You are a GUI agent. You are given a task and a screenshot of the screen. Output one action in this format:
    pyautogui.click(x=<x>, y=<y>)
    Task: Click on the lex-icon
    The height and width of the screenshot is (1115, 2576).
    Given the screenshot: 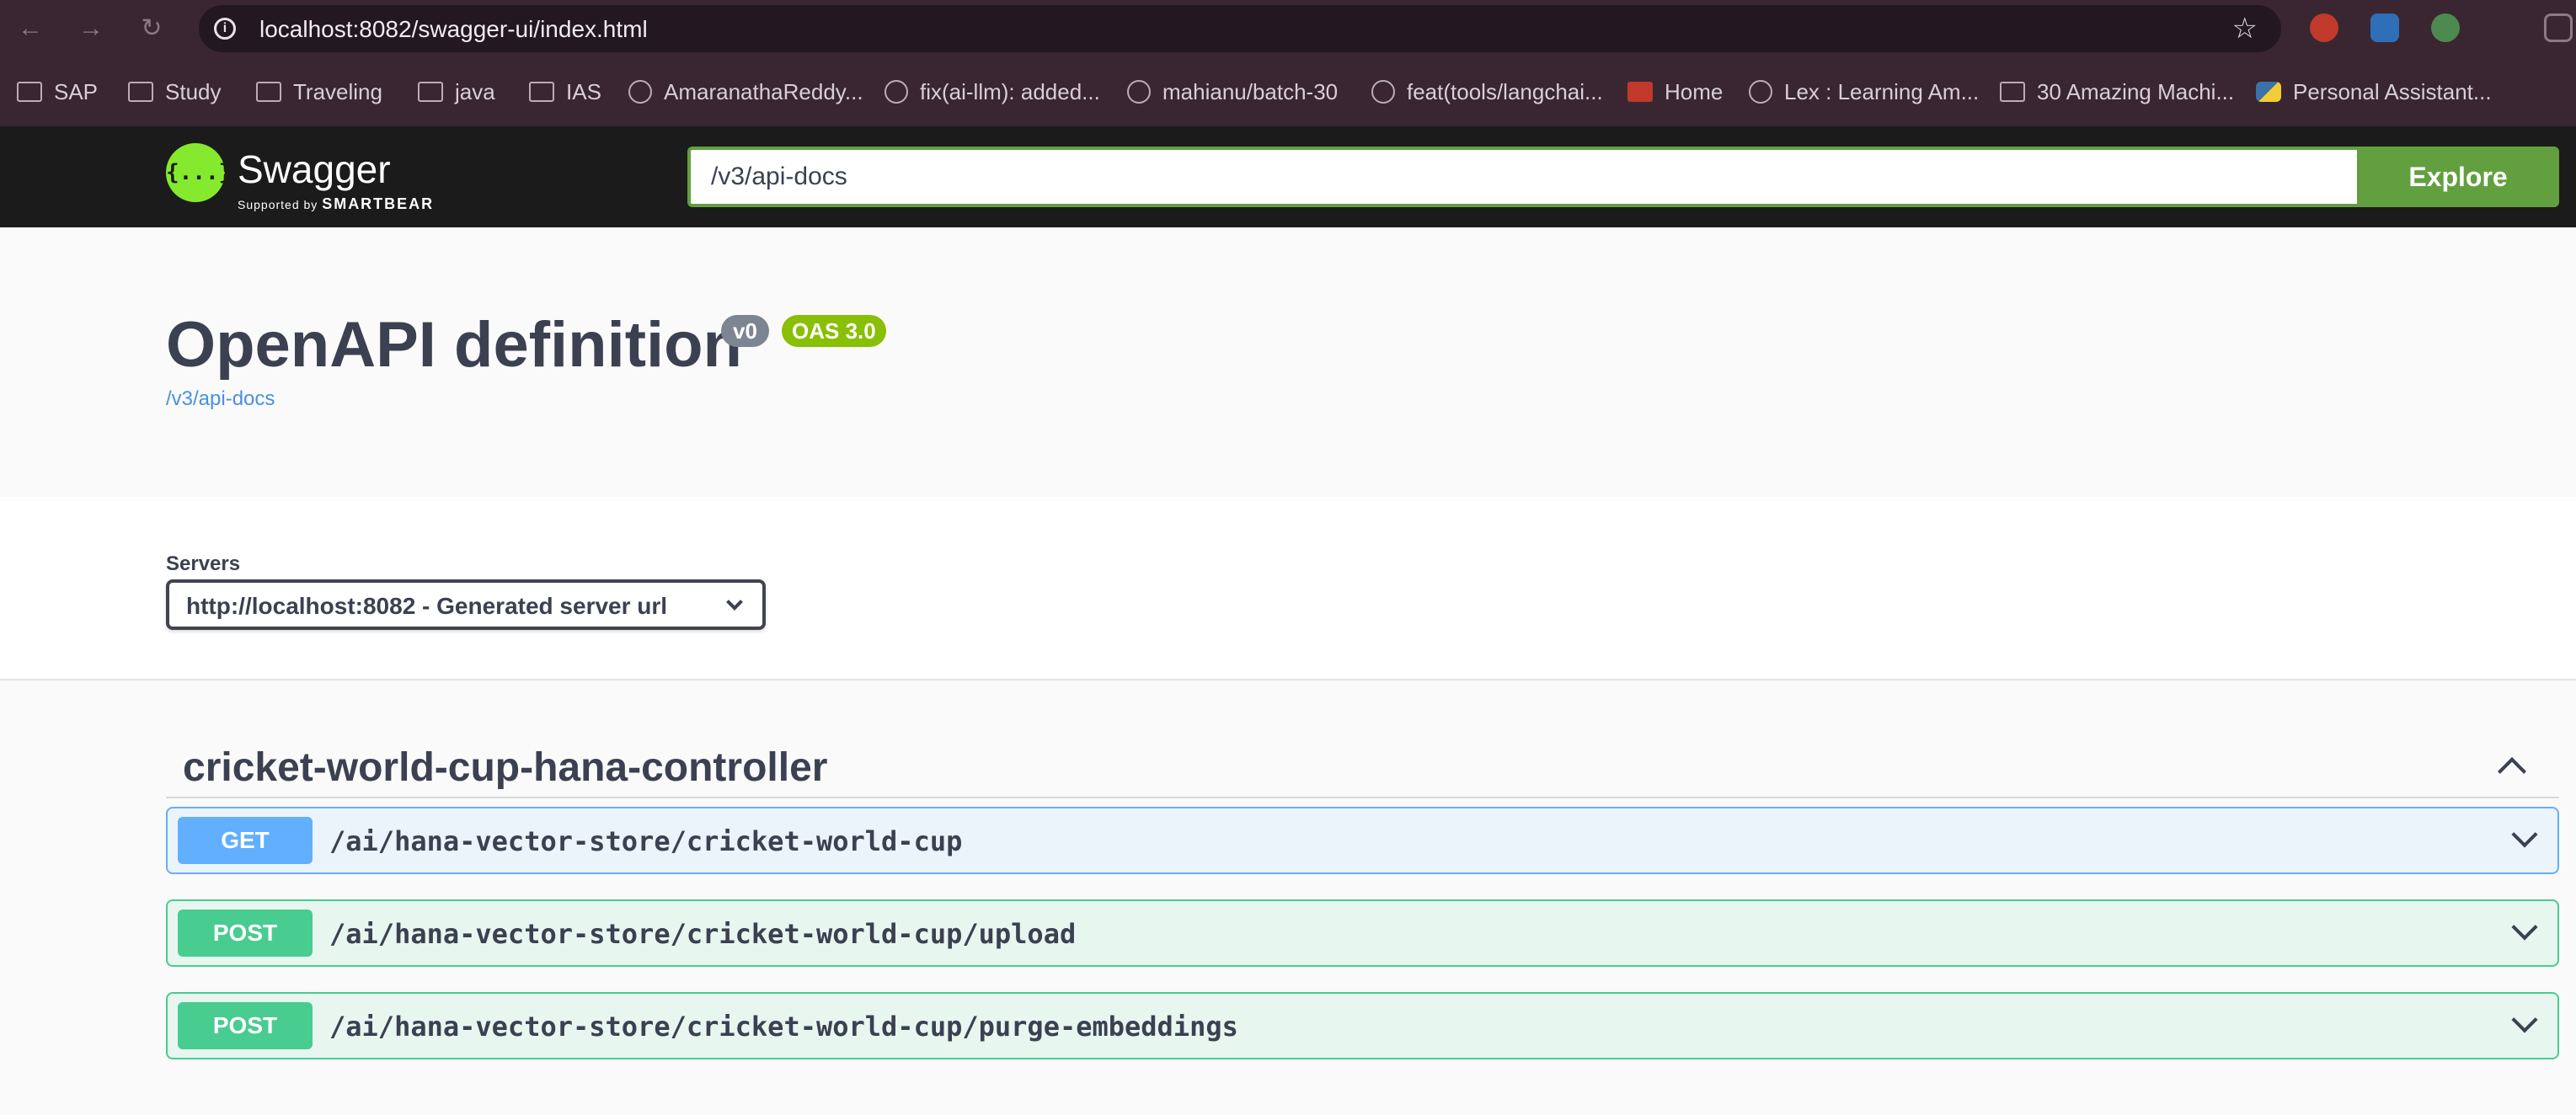 What is the action you would take?
    pyautogui.click(x=1760, y=92)
    